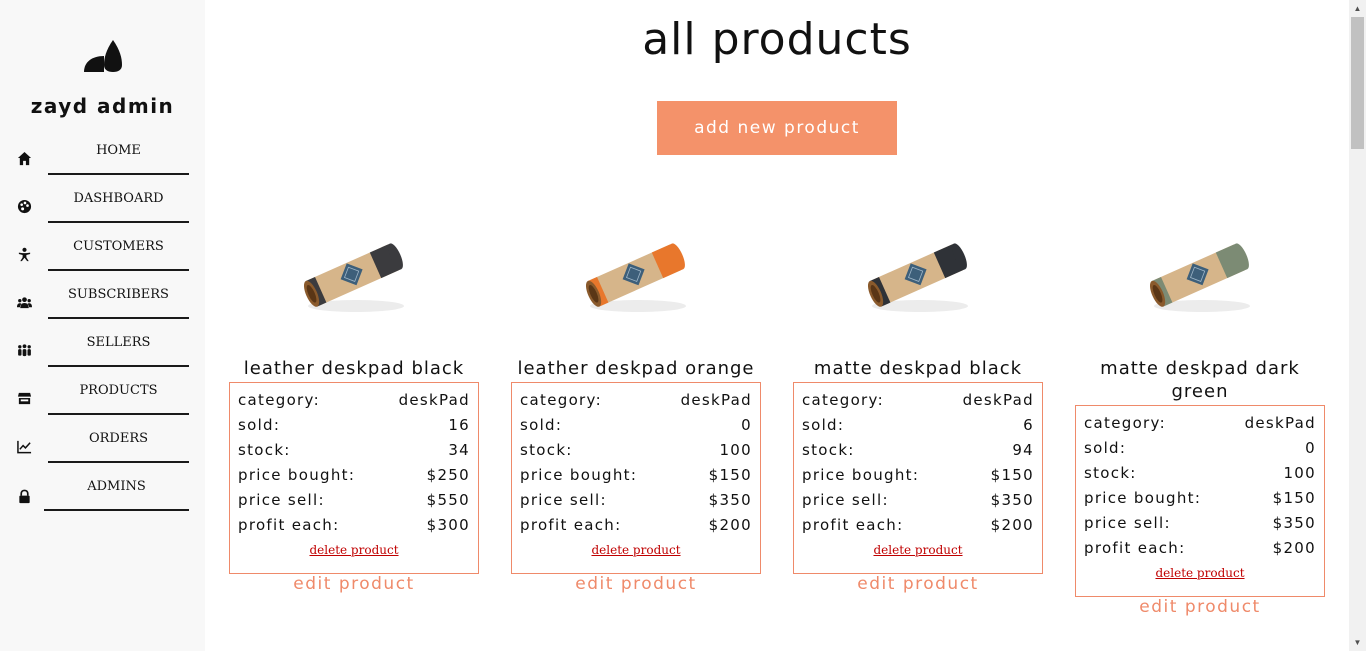 The image size is (1366, 651). Describe the element at coordinates (636, 368) in the screenshot. I see `product-name: leather deskpad orange` at that location.